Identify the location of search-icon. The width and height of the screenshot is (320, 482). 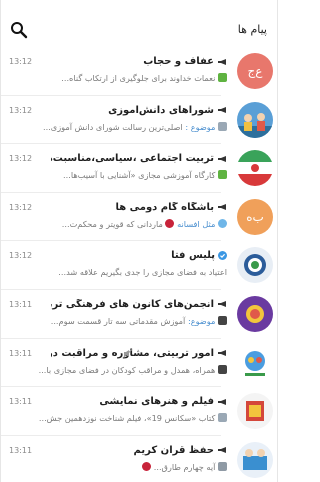
(19, 30).